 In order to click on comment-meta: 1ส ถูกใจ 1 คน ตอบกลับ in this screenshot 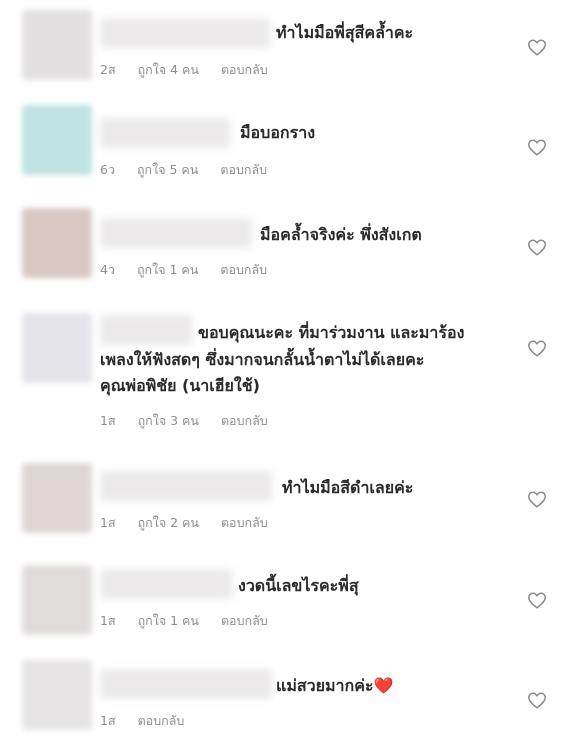, I will do `click(193, 621)`.